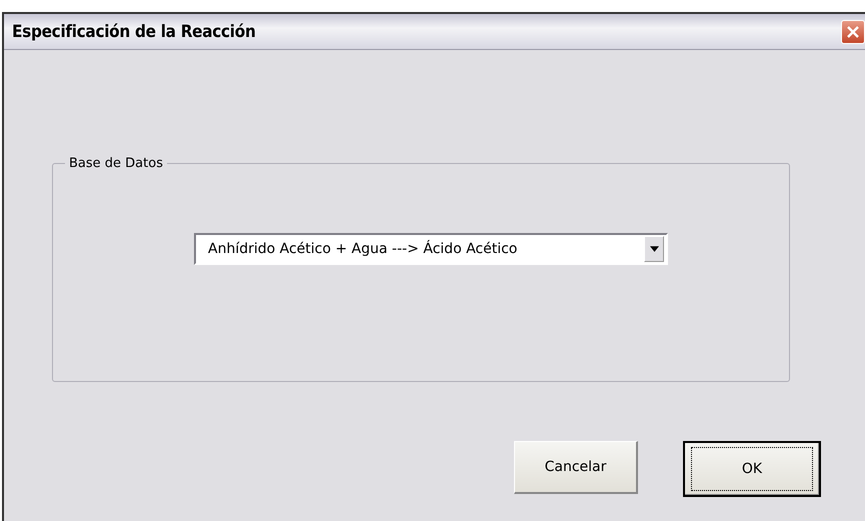 This screenshot has height=521, width=865. Describe the element at coordinates (431, 249) in the screenshot. I see `dropdown: Anhídrido Acético + Agua ---> Ácido Acético` at that location.